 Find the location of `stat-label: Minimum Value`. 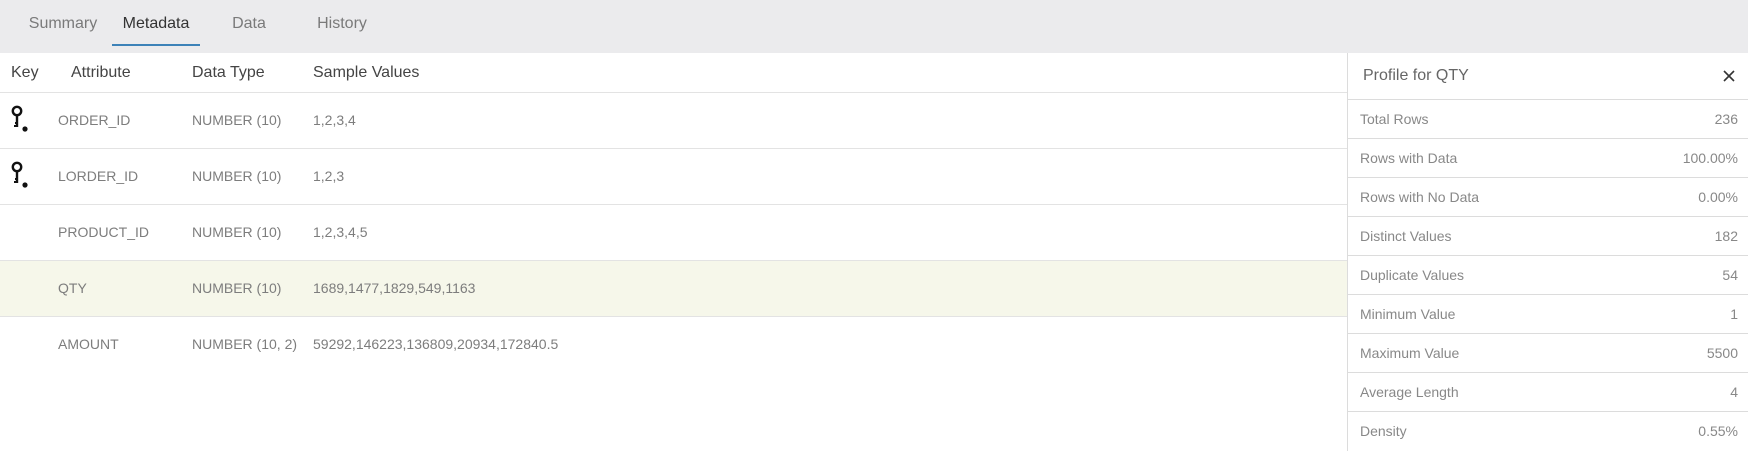

stat-label: Minimum Value is located at coordinates (1408, 314).